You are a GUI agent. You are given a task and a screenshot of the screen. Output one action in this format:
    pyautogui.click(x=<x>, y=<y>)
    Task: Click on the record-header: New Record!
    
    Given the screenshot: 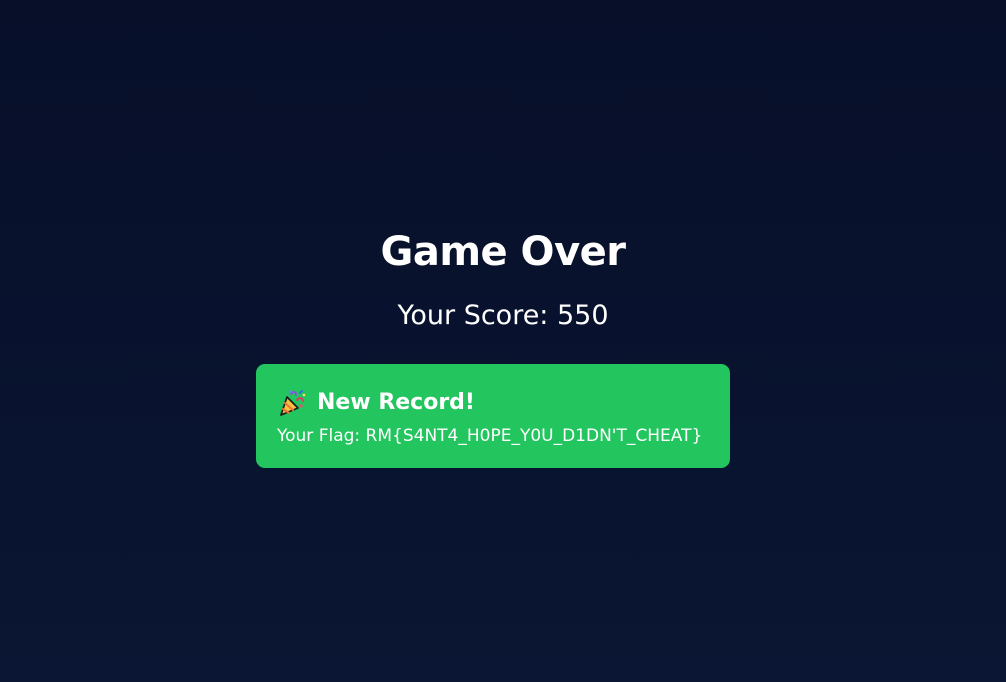 What is the action you would take?
    pyautogui.click(x=493, y=403)
    